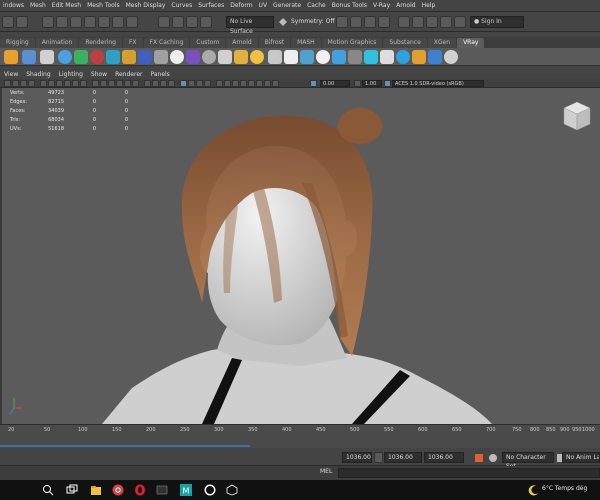  What do you see at coordinates (99, 74) in the screenshot?
I see `panel-menu-show: Show` at bounding box center [99, 74].